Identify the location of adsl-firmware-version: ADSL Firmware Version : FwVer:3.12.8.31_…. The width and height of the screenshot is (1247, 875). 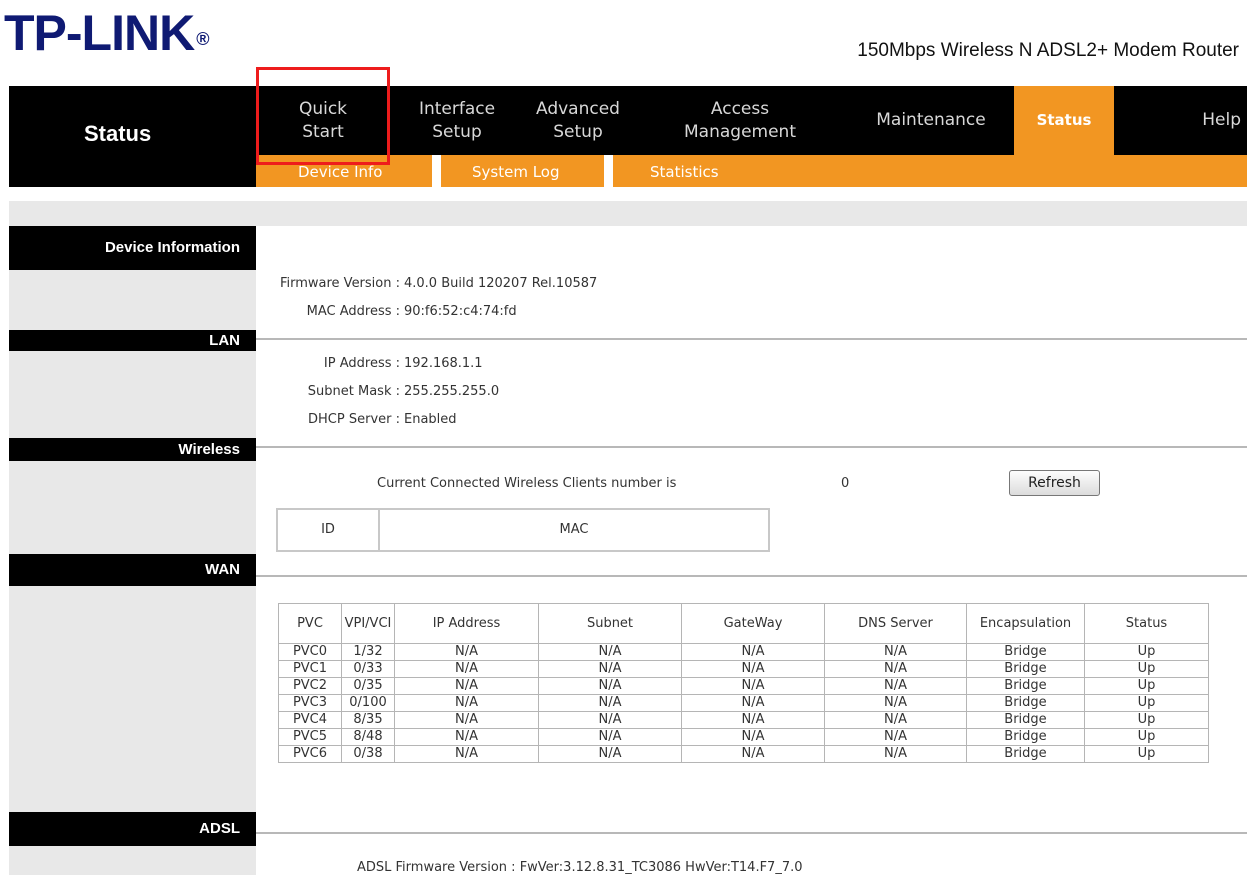
(580, 867).